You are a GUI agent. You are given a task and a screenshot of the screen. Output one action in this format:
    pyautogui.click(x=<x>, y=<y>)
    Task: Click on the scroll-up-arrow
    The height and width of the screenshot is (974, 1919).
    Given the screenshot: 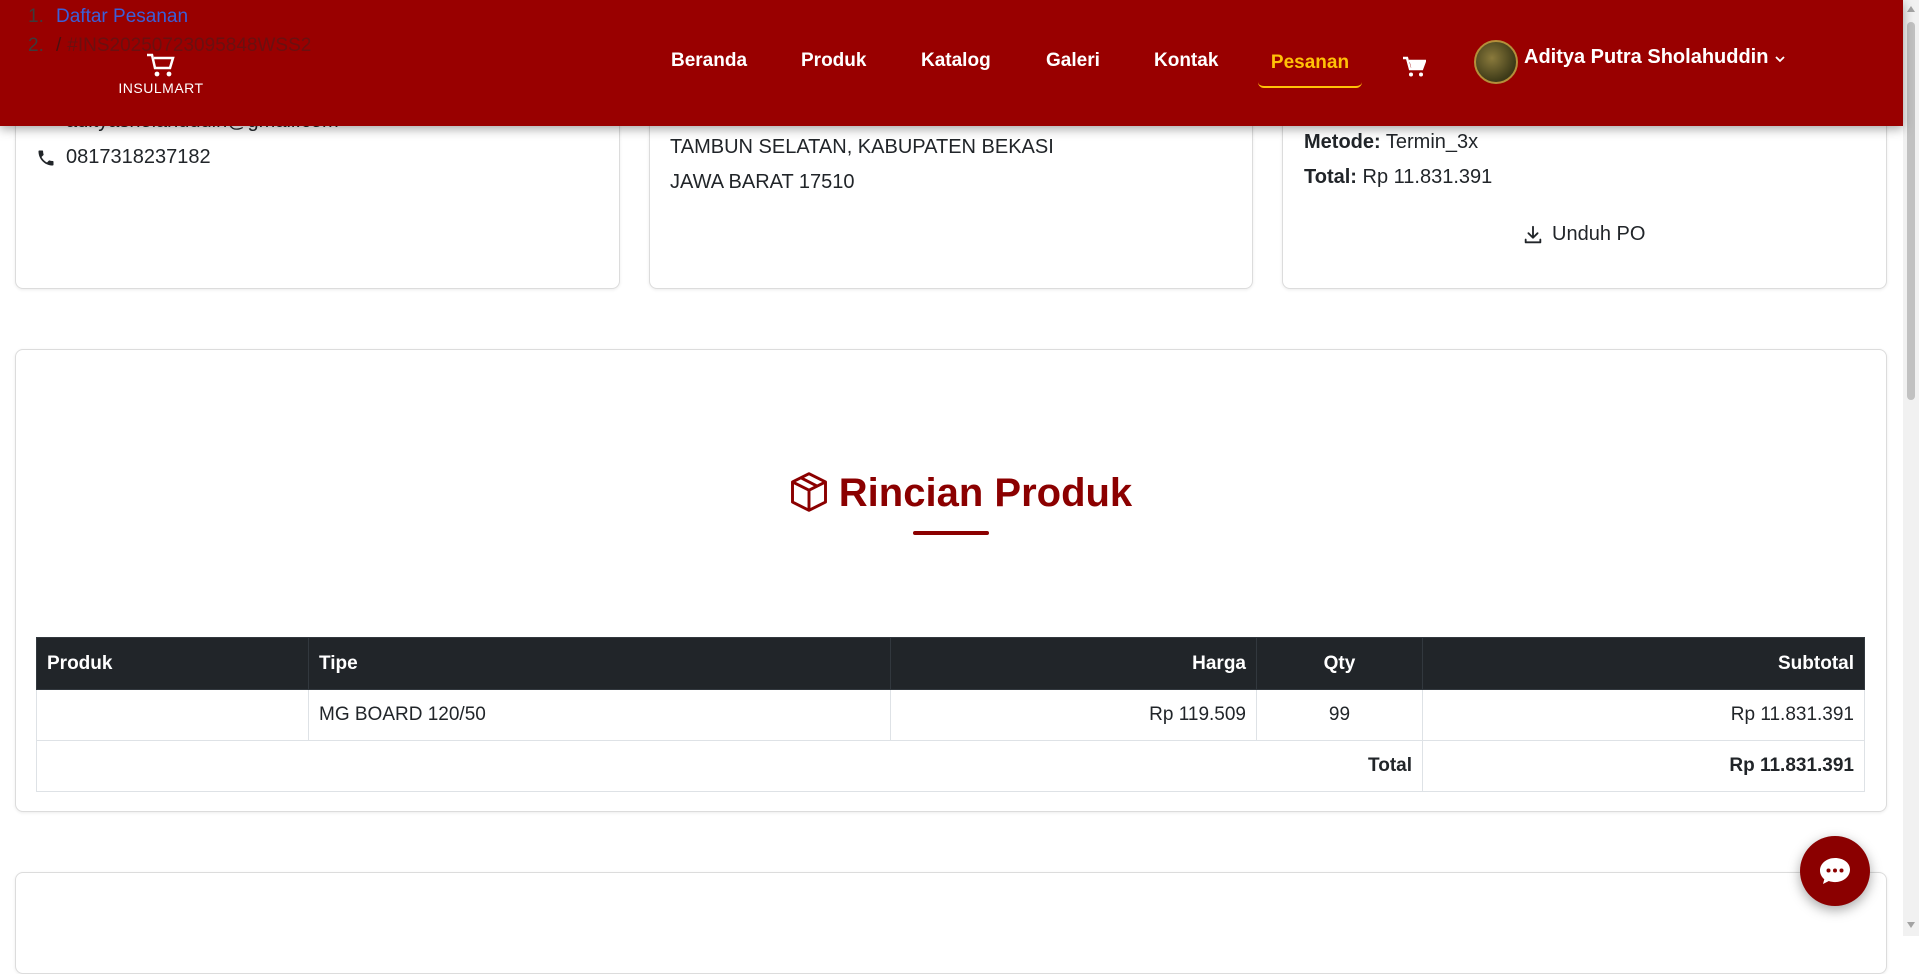 What is the action you would take?
    pyautogui.click(x=1911, y=9)
    